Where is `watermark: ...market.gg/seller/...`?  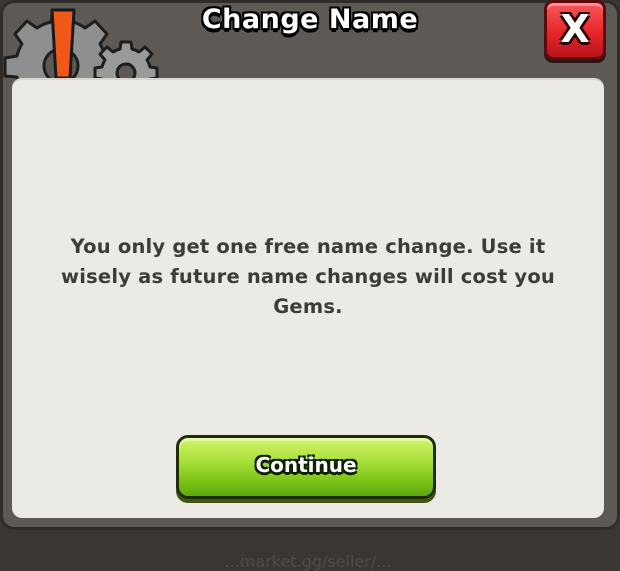
watermark: ...market.gg/seller/... is located at coordinates (308, 561).